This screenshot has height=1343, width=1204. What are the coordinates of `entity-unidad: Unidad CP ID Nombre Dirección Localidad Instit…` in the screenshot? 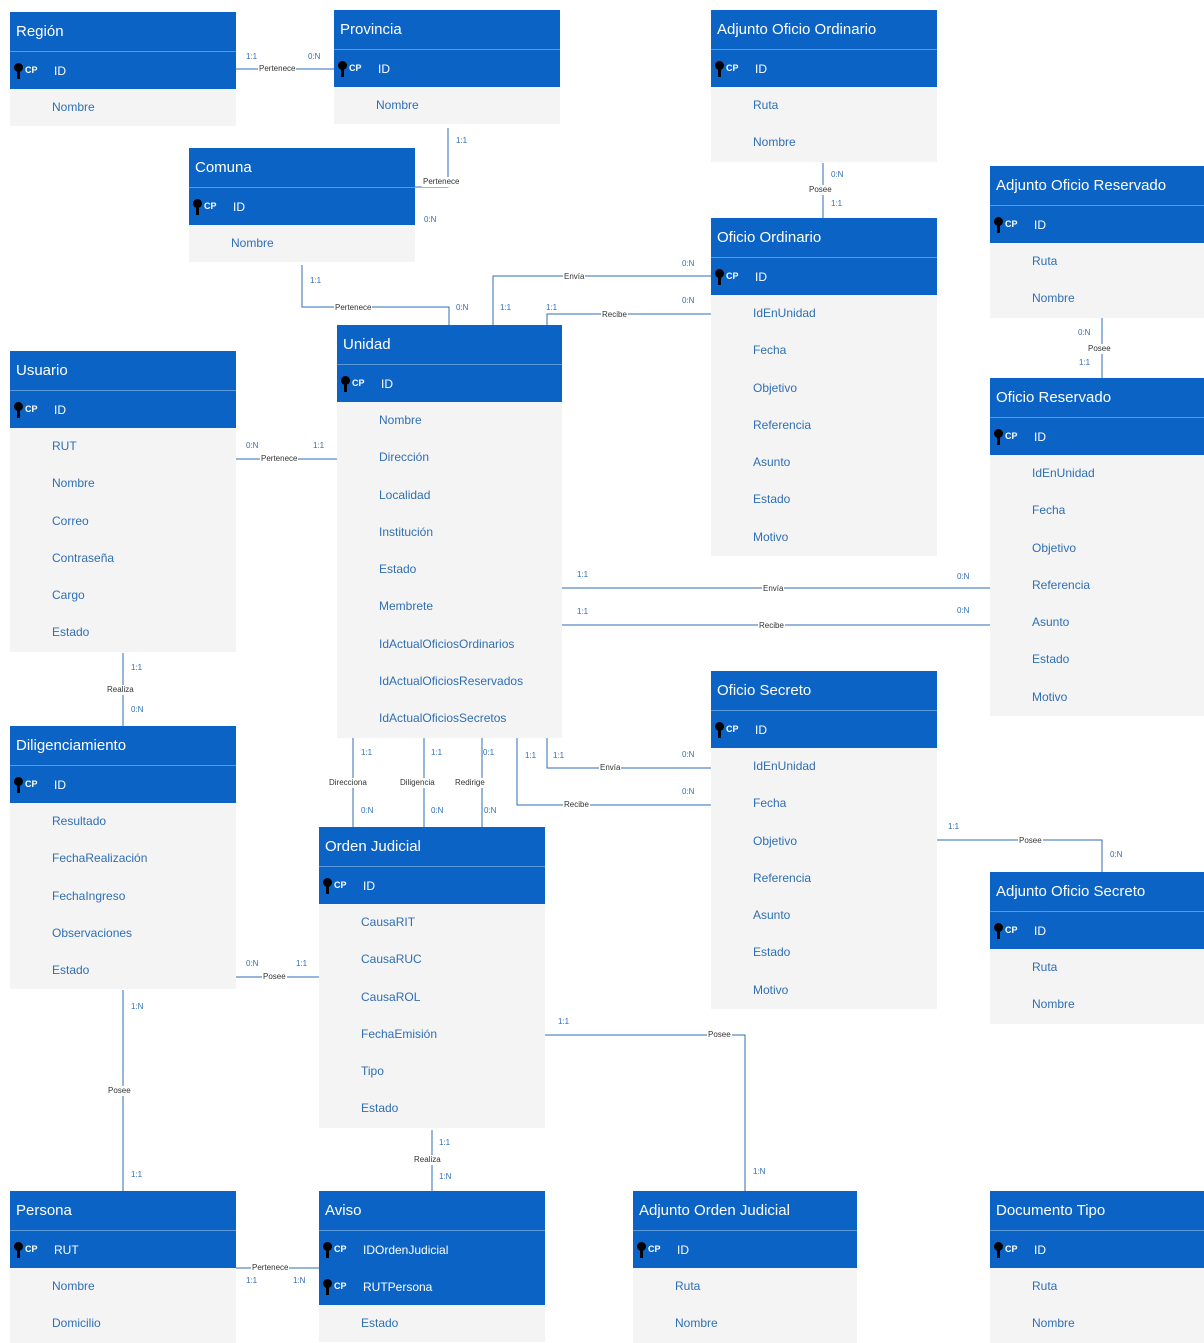 It's located at (449, 531).